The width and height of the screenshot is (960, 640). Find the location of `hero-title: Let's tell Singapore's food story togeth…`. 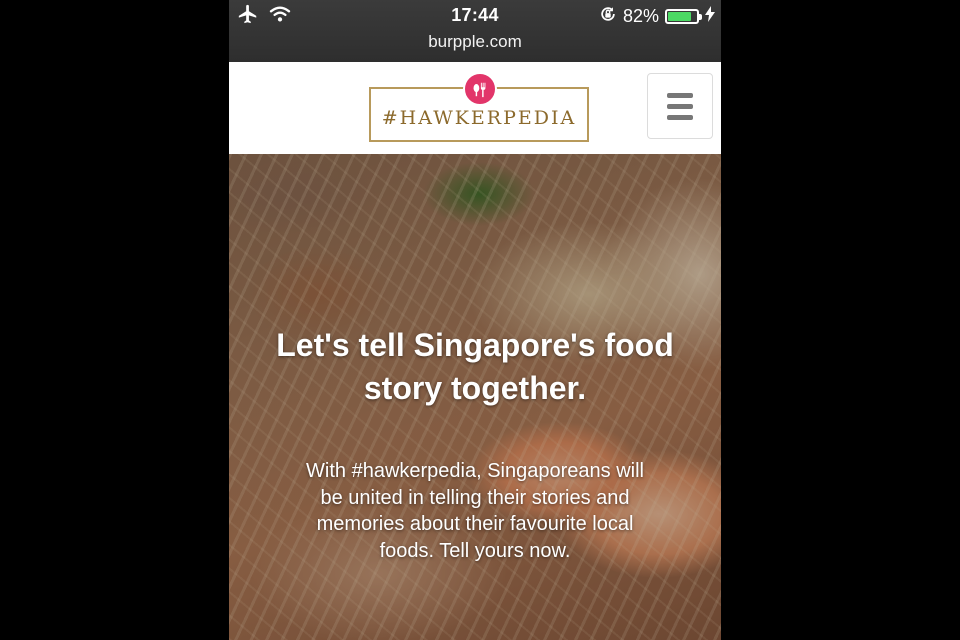

hero-title: Let's tell Singapore's food story togeth… is located at coordinates (475, 366).